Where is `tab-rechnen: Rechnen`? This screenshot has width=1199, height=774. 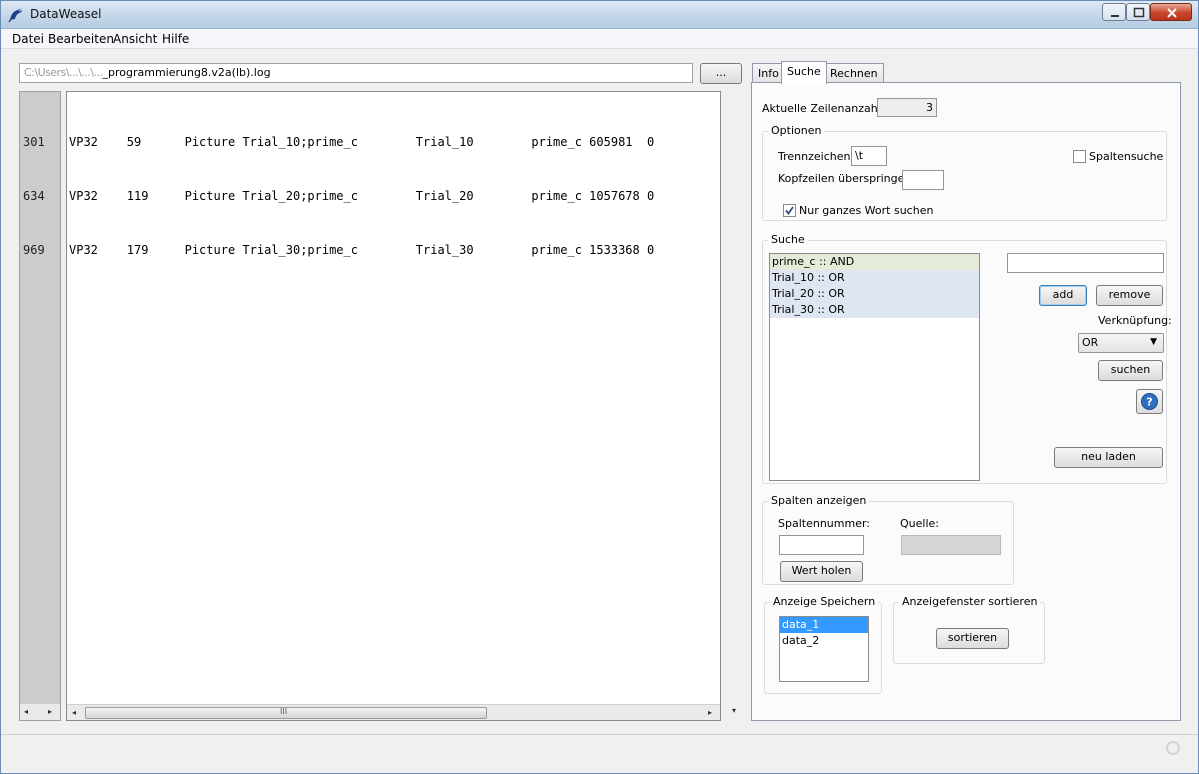
tab-rechnen: Rechnen is located at coordinates (854, 73).